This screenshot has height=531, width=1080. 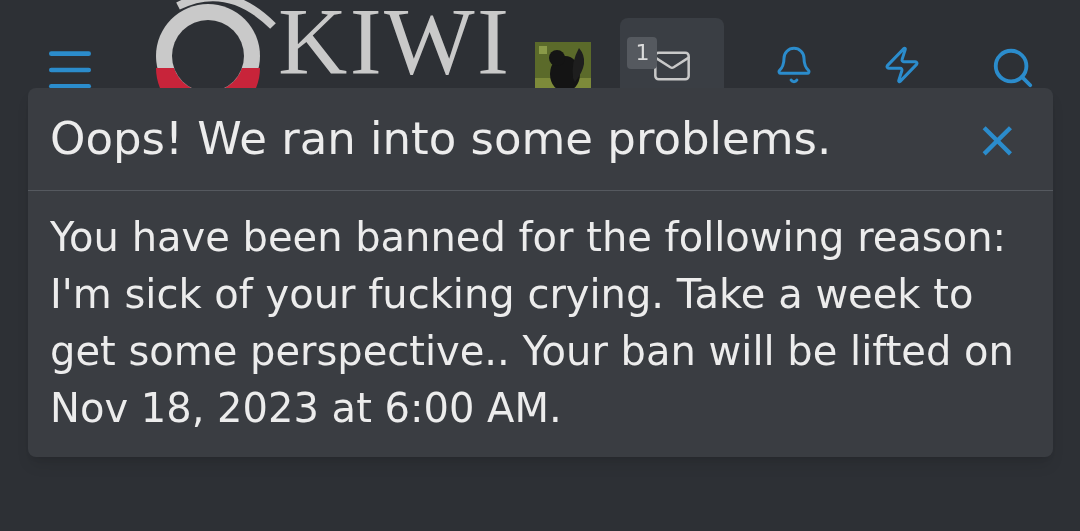 I want to click on close-button: ×, so click(x=997, y=139).